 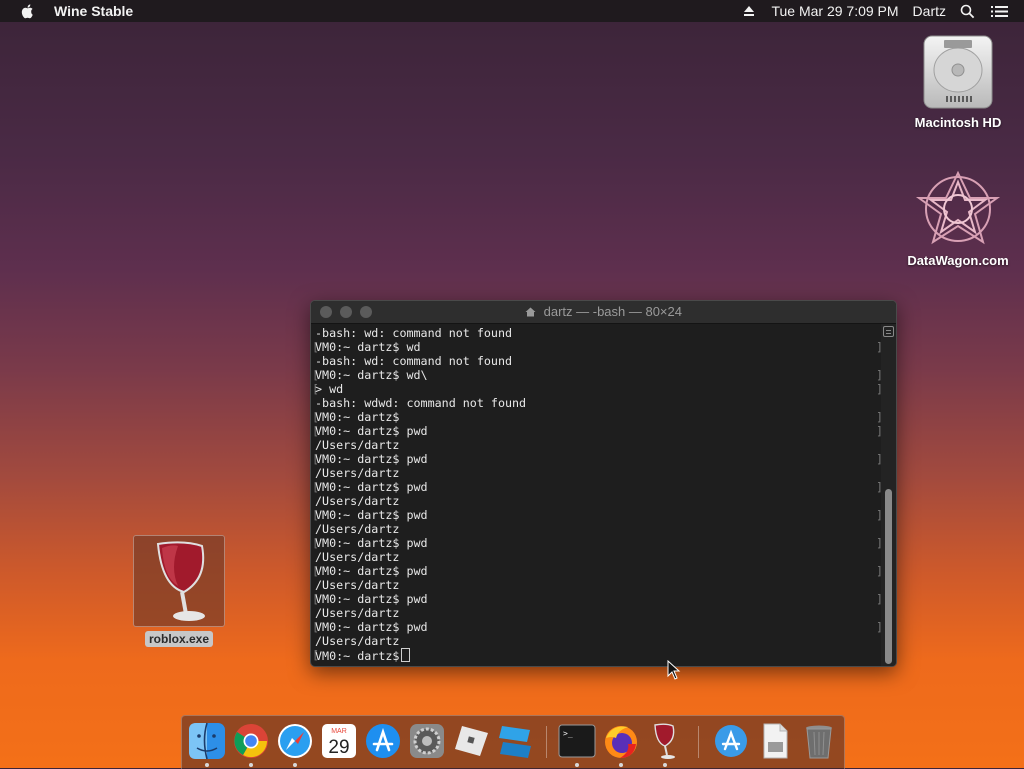 I want to click on dock-wine, so click(x=665, y=744).